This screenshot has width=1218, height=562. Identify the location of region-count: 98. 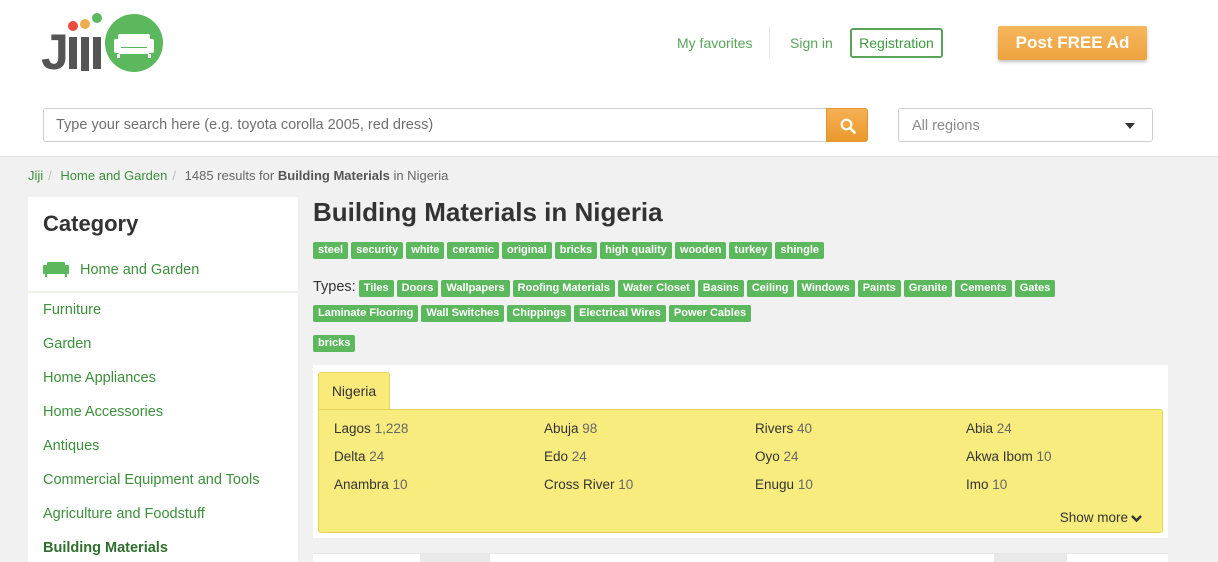
(590, 428).